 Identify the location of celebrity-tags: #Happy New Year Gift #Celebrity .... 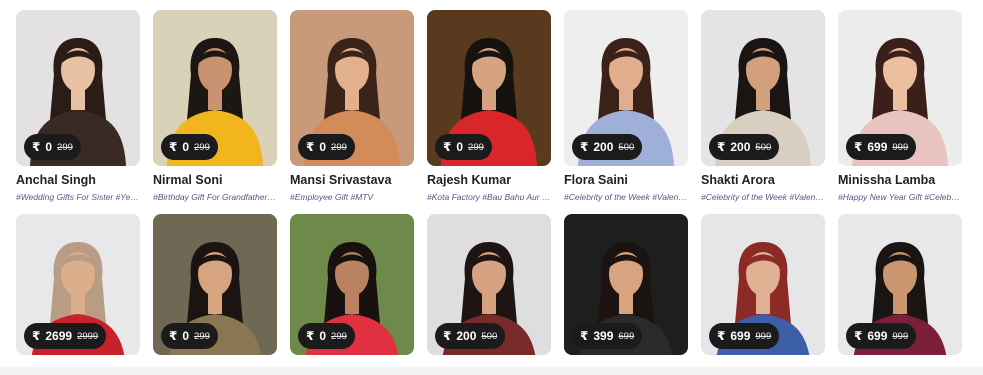
(900, 197).